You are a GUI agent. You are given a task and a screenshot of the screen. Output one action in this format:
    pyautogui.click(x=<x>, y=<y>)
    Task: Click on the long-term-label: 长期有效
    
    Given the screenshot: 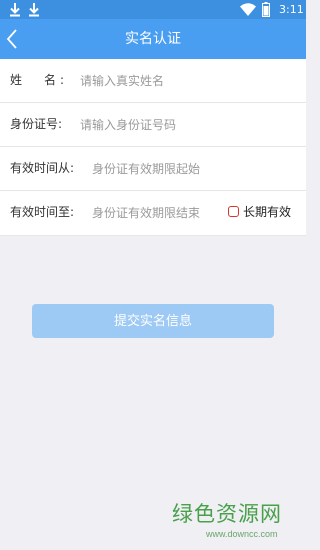 What is the action you would take?
    pyautogui.click(x=267, y=212)
    